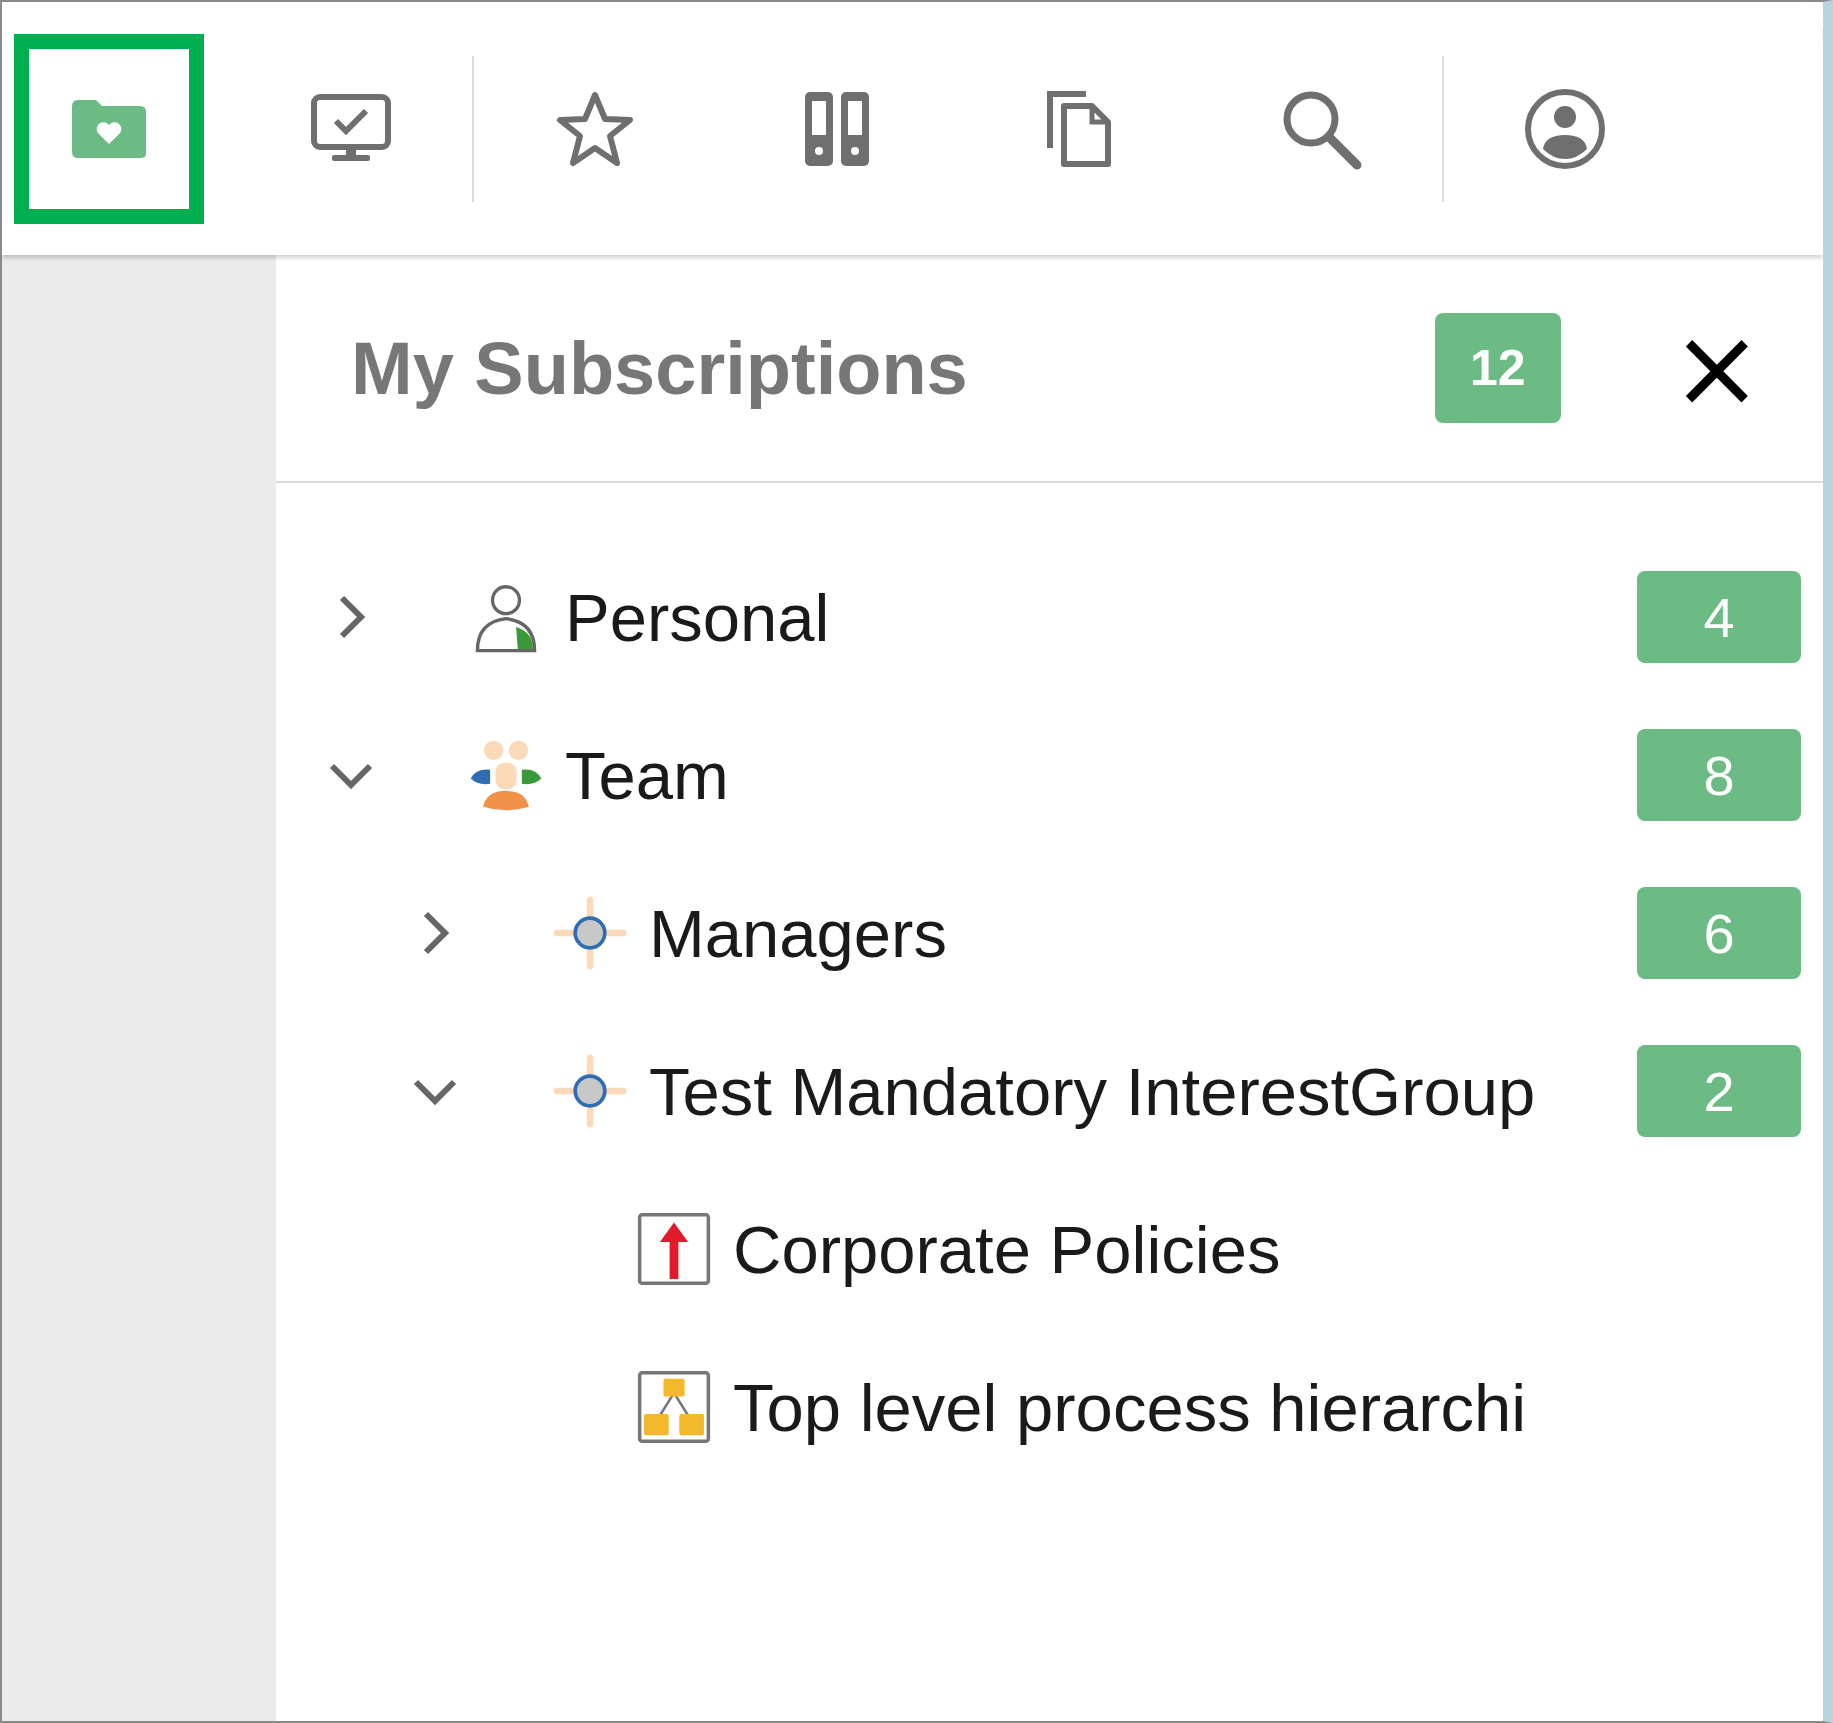  I want to click on count-badge: 2, so click(1719, 1091).